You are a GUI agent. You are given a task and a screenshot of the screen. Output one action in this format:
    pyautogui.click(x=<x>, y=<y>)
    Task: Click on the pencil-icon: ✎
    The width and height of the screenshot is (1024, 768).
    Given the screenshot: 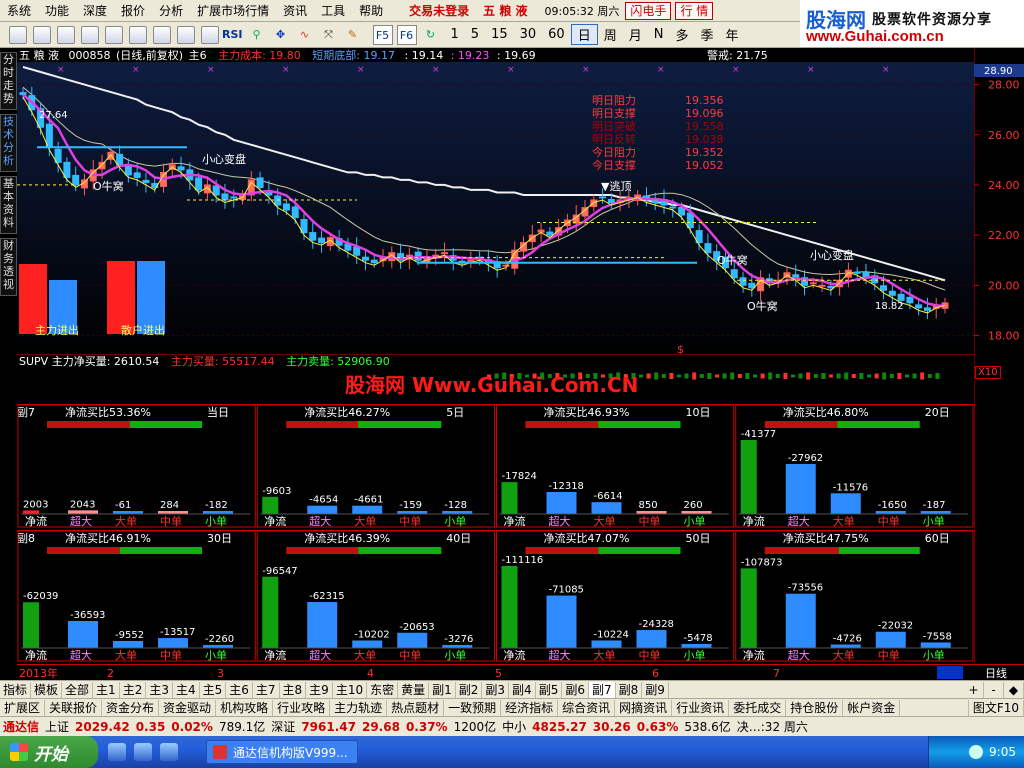 What is the action you would take?
    pyautogui.click(x=353, y=35)
    